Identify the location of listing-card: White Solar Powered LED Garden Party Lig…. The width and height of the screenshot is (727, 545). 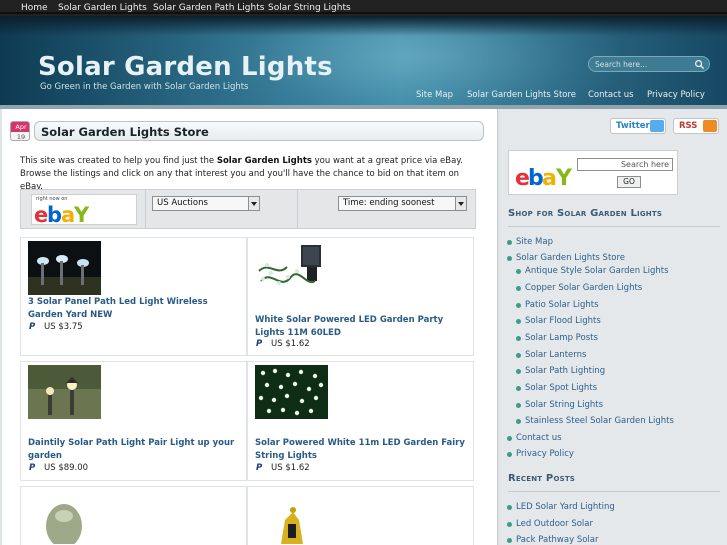
(360, 296).